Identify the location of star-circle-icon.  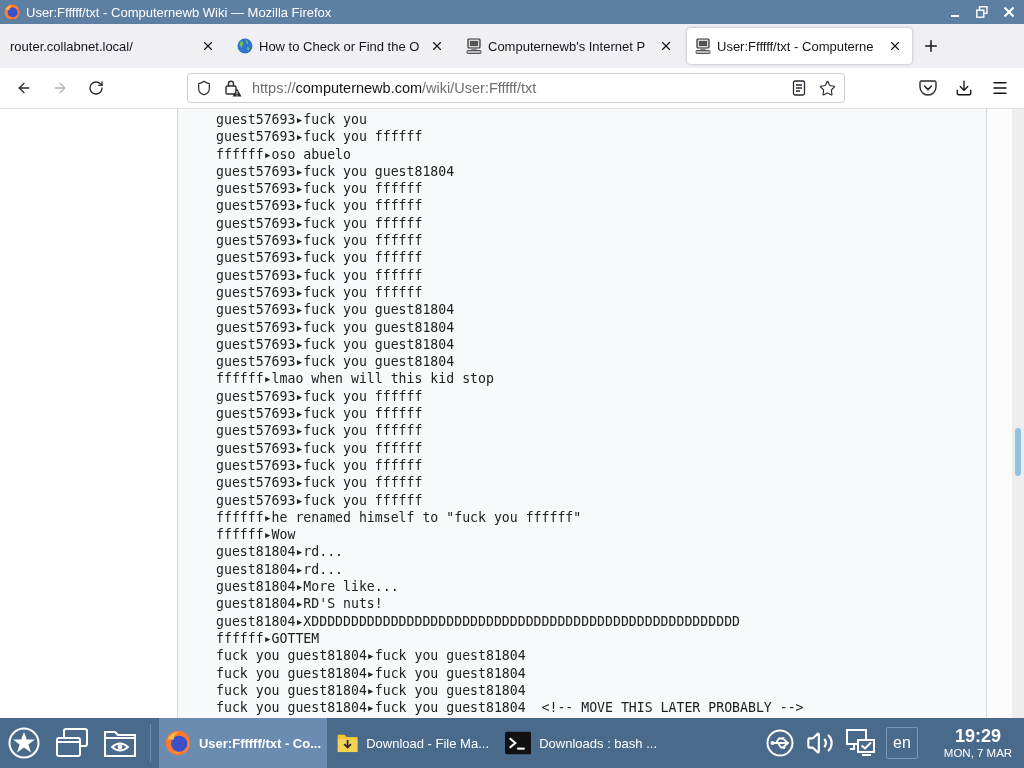
(24, 743).